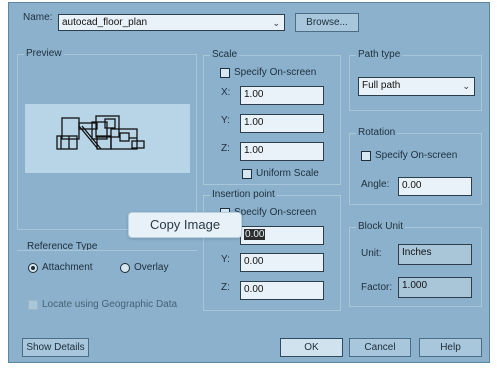 Image resolution: width=497 pixels, height=370 pixels. I want to click on name-label: Name:, so click(38, 17).